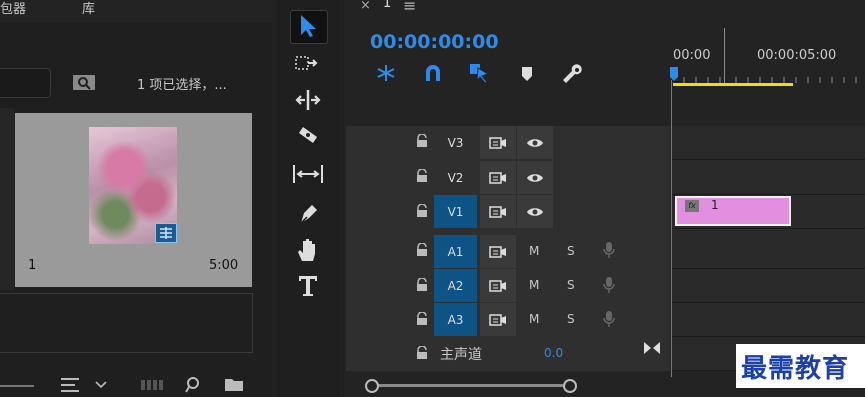 This screenshot has height=397, width=865. What do you see at coordinates (461, 355) in the screenshot?
I see `master-track-label: 主声道` at bounding box center [461, 355].